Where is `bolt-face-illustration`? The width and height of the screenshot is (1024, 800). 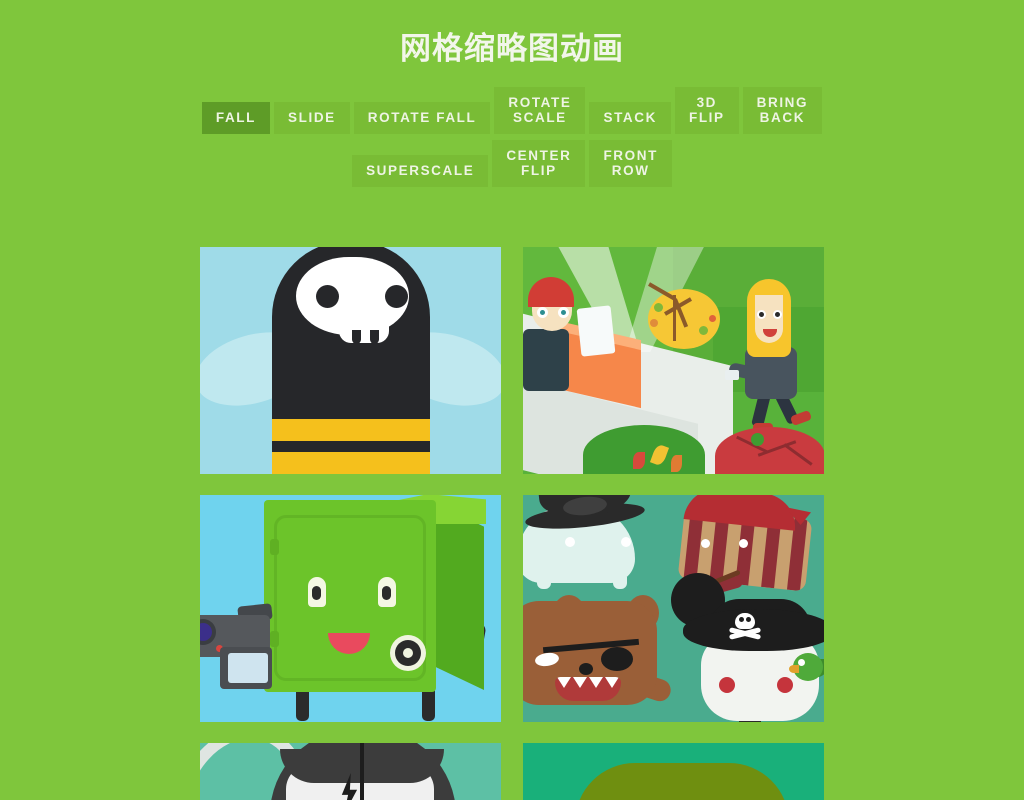
bolt-face-illustration is located at coordinates (350, 771).